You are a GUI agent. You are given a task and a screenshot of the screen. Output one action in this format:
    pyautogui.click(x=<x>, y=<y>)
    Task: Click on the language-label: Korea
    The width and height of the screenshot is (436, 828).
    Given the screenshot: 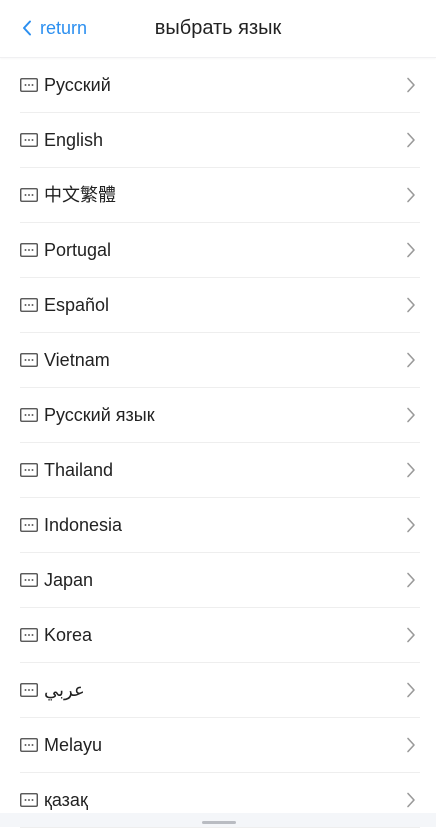 What is the action you would take?
    pyautogui.click(x=68, y=635)
    